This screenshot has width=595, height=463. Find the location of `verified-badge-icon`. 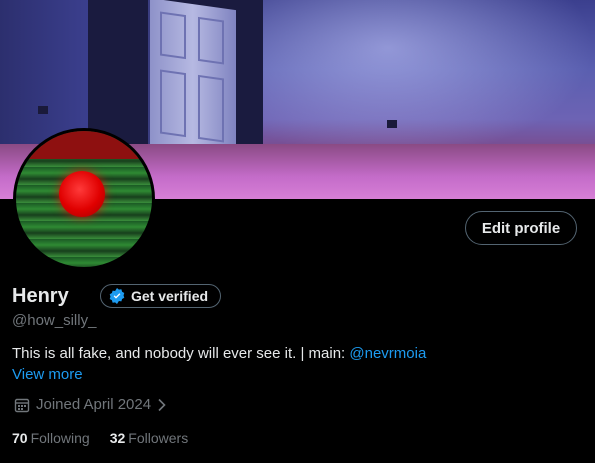

verified-badge-icon is located at coordinates (117, 296).